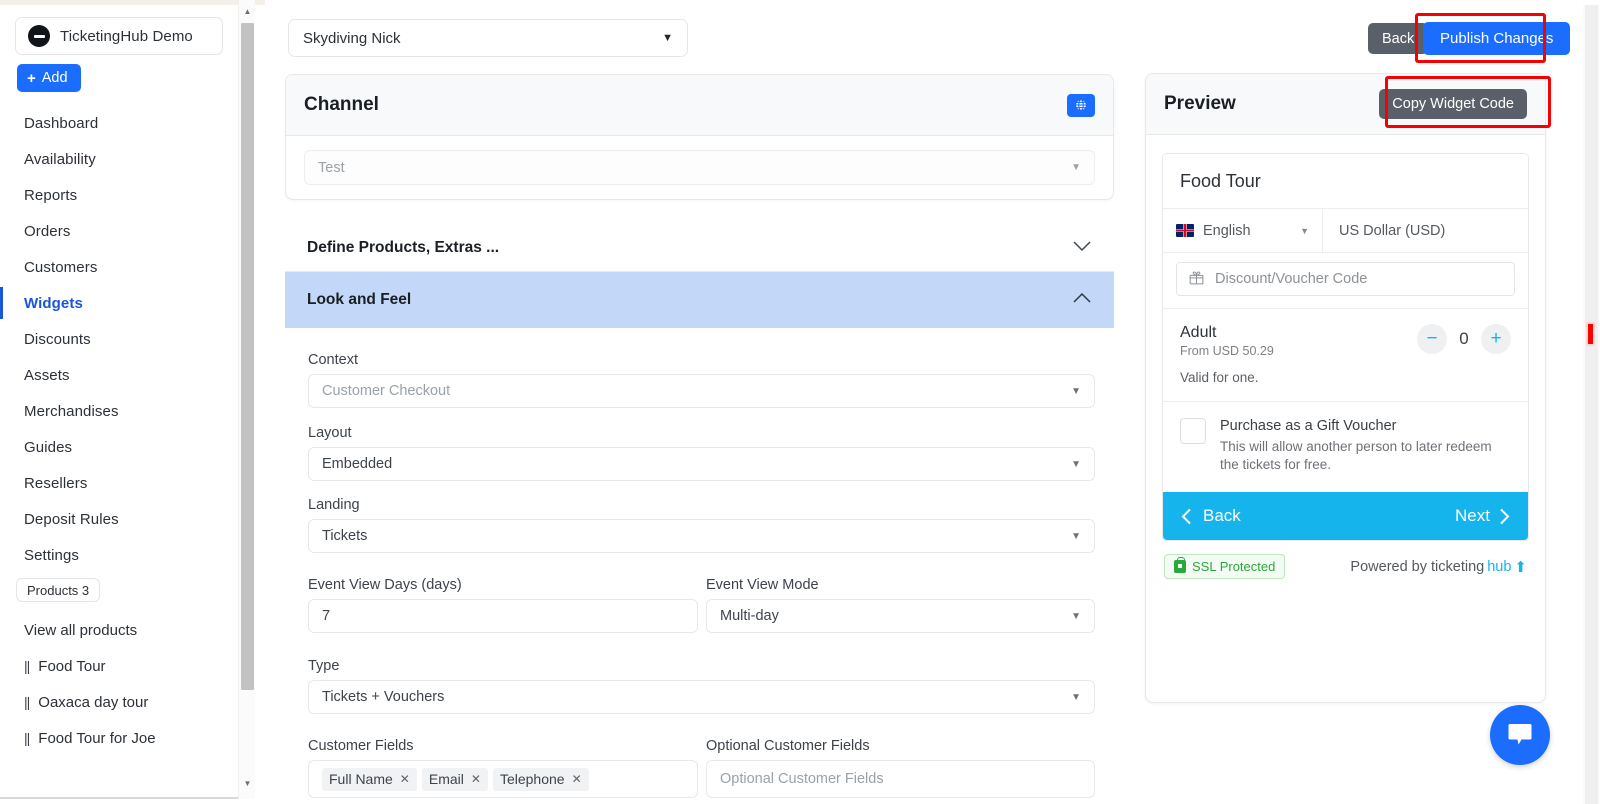 Image resolution: width=1600 pixels, height=804 pixels. Describe the element at coordinates (802, 779) in the screenshot. I see `optional-customer-fields-placeholder: Optional Customer Fields` at that location.